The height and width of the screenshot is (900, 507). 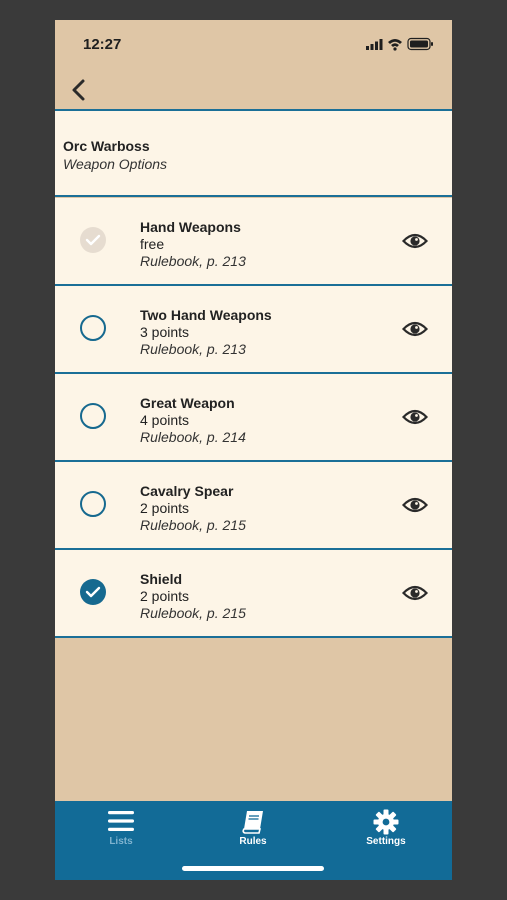 I want to click on tab-lists: Lists, so click(x=121, y=830).